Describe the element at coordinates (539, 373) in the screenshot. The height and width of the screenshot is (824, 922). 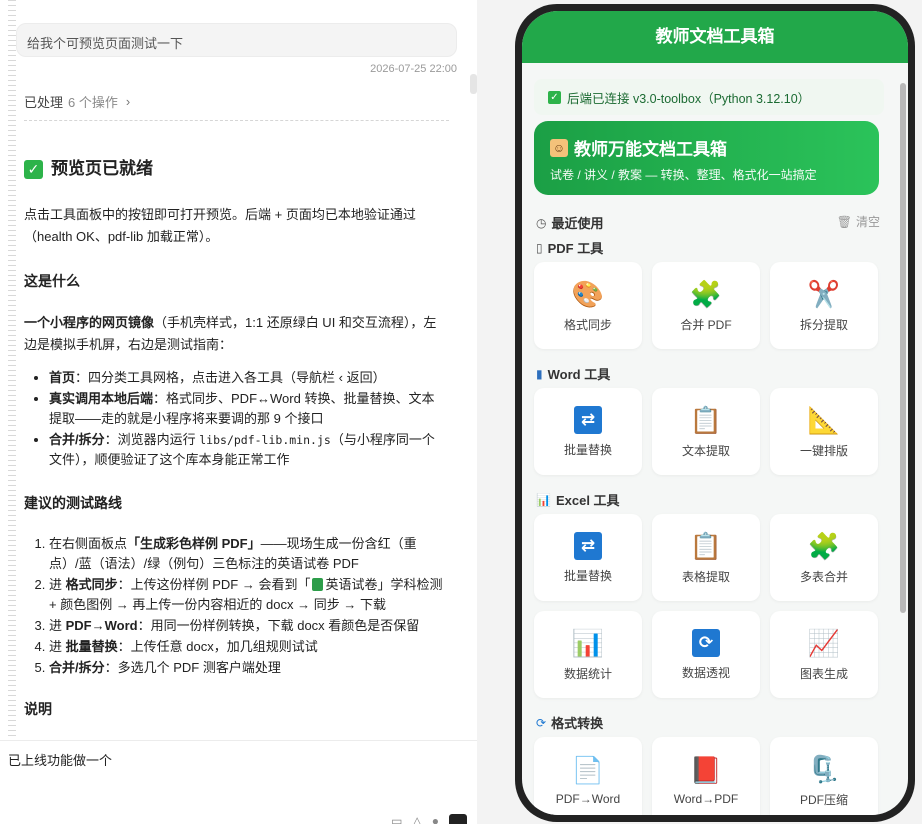
I see `book-icon: ▮` at that location.